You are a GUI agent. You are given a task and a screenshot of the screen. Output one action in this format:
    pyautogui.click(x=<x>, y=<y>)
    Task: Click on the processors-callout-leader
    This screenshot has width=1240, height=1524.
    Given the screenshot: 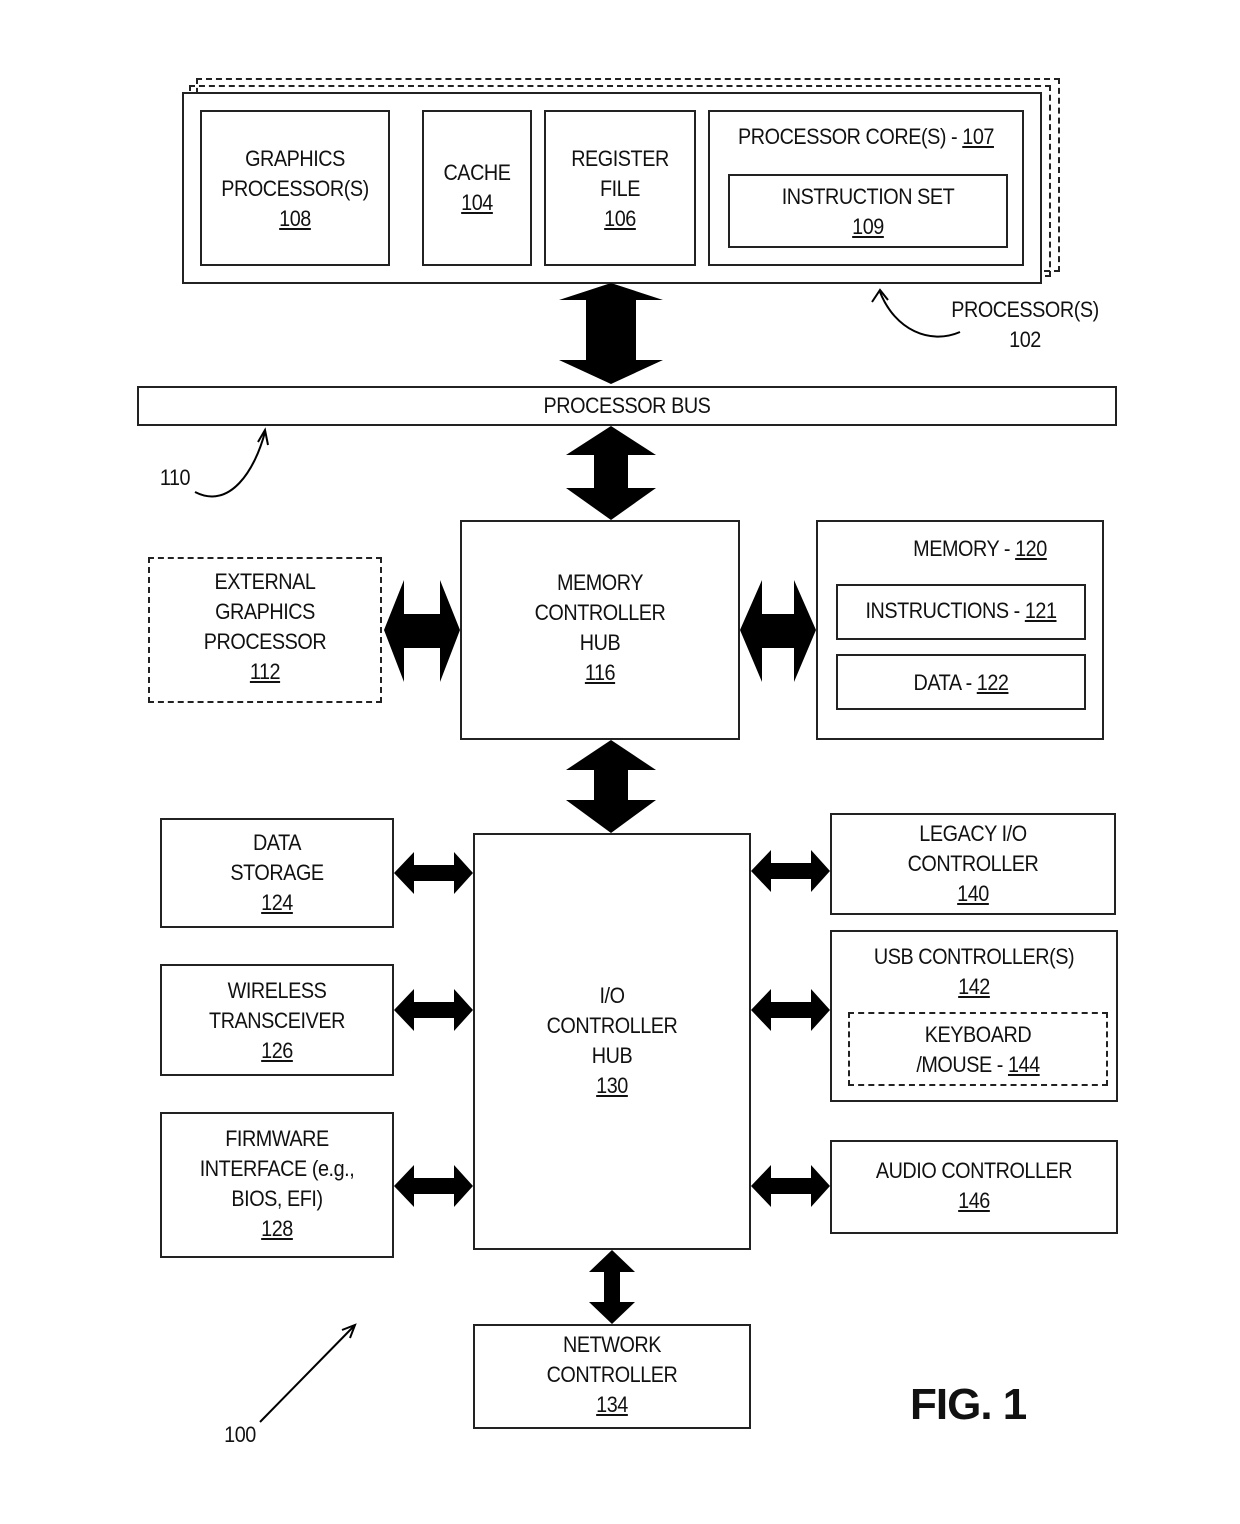 What is the action you would take?
    pyautogui.click(x=920, y=314)
    